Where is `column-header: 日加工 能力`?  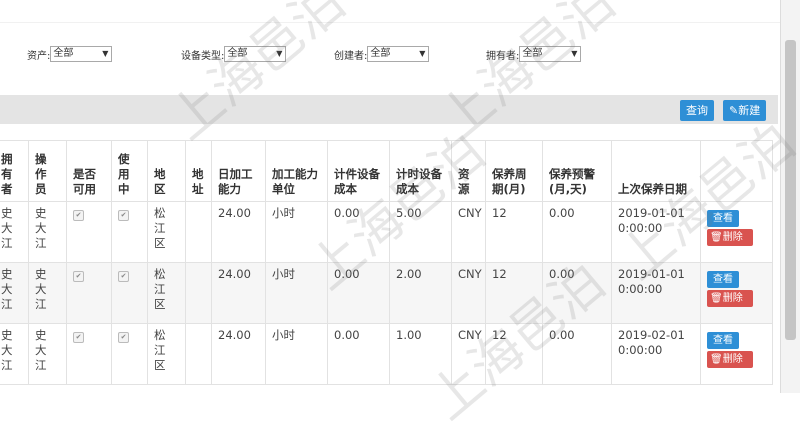
column-header: 日加工 能力 is located at coordinates (238, 171).